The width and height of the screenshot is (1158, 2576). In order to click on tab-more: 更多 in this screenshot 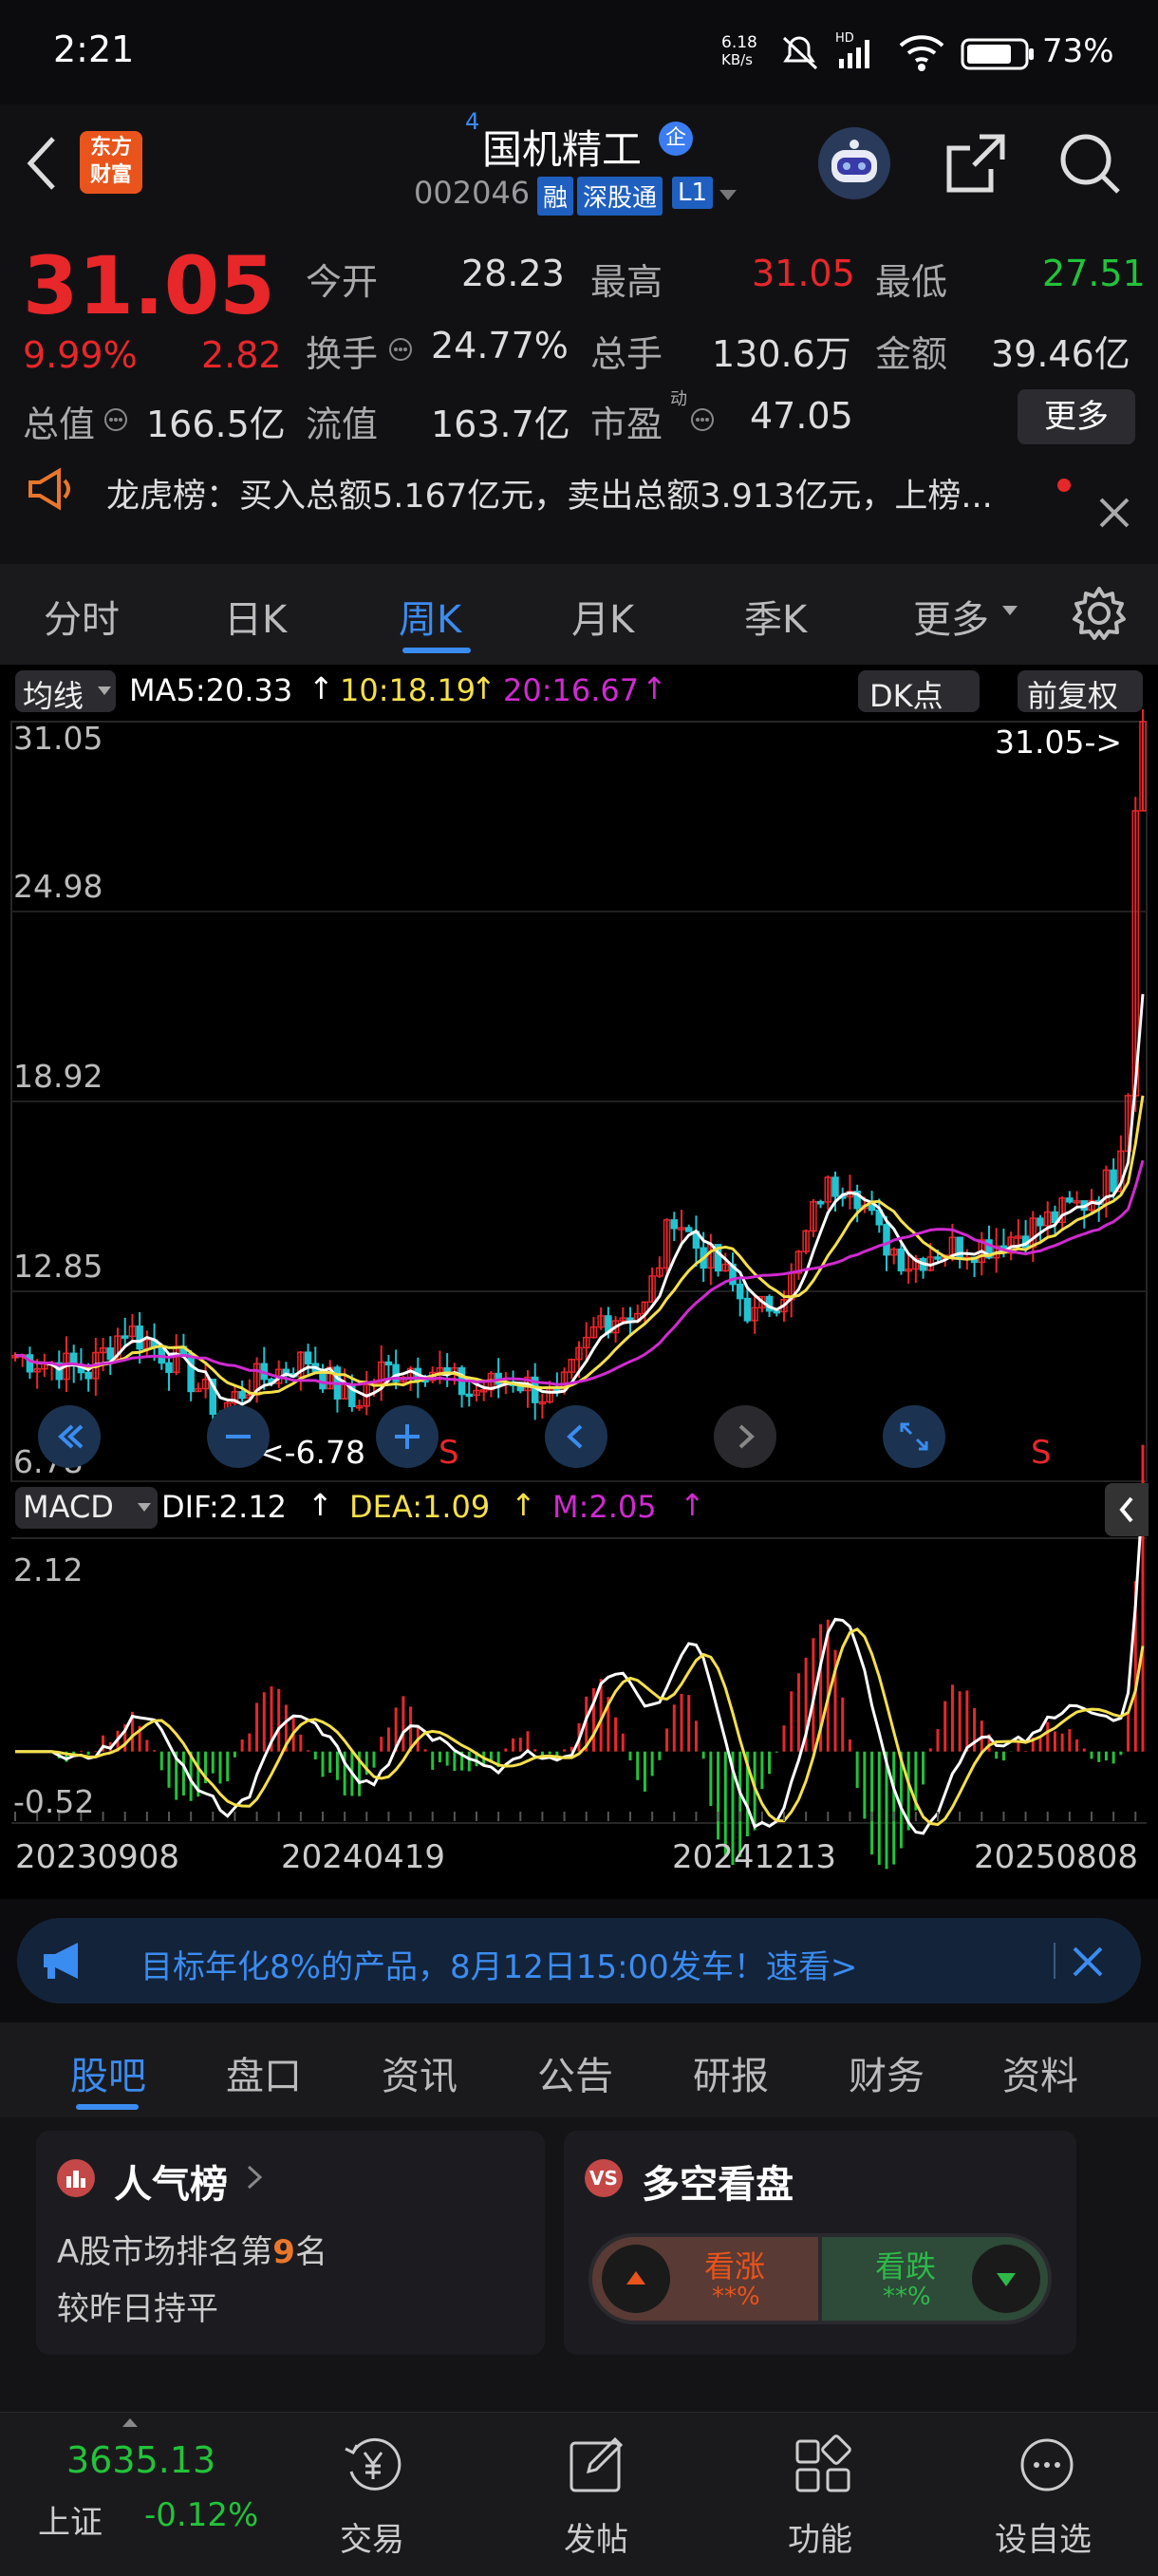, I will do `click(951, 616)`.